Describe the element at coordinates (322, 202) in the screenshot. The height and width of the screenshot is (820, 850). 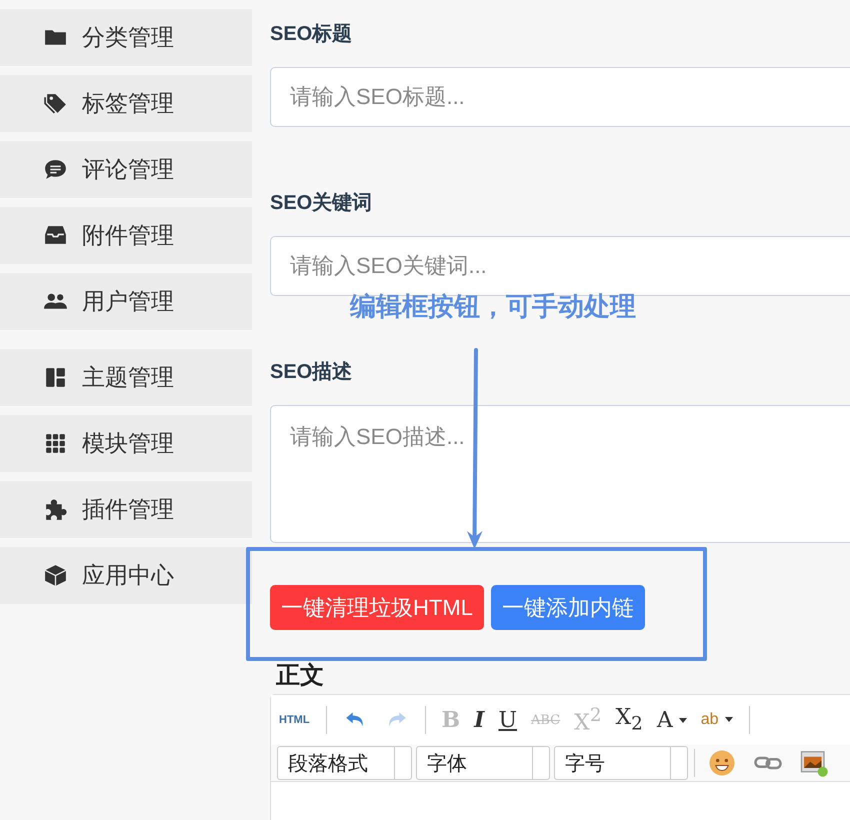
I see `field-label: SEO关键词` at that location.